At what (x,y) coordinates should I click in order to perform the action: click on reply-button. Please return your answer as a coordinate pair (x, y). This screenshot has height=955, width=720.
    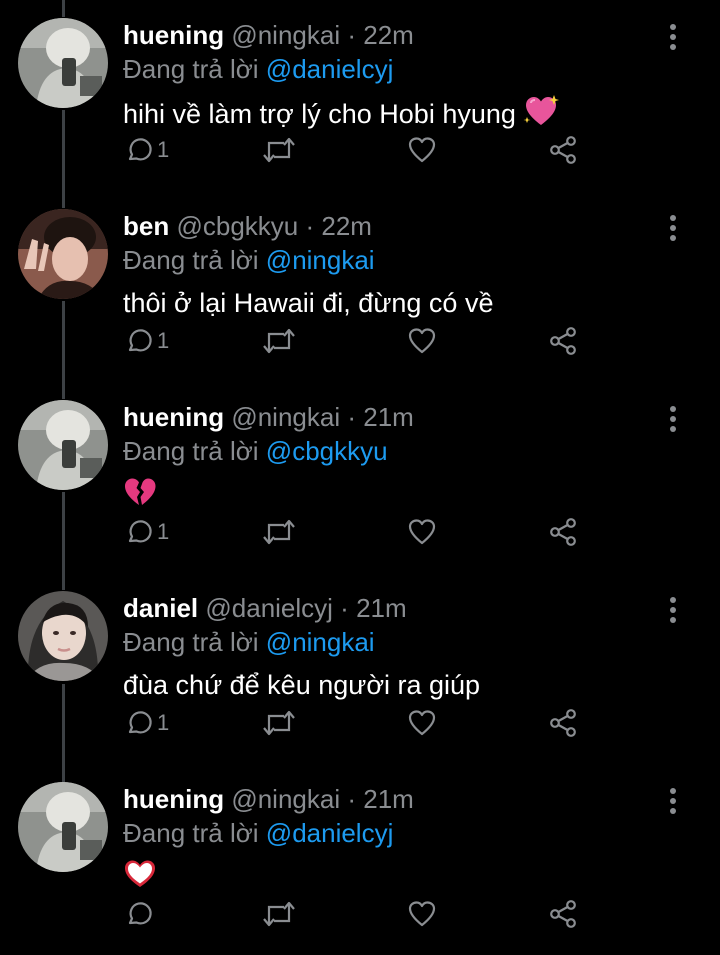
    Looking at the image, I should click on (140, 914).